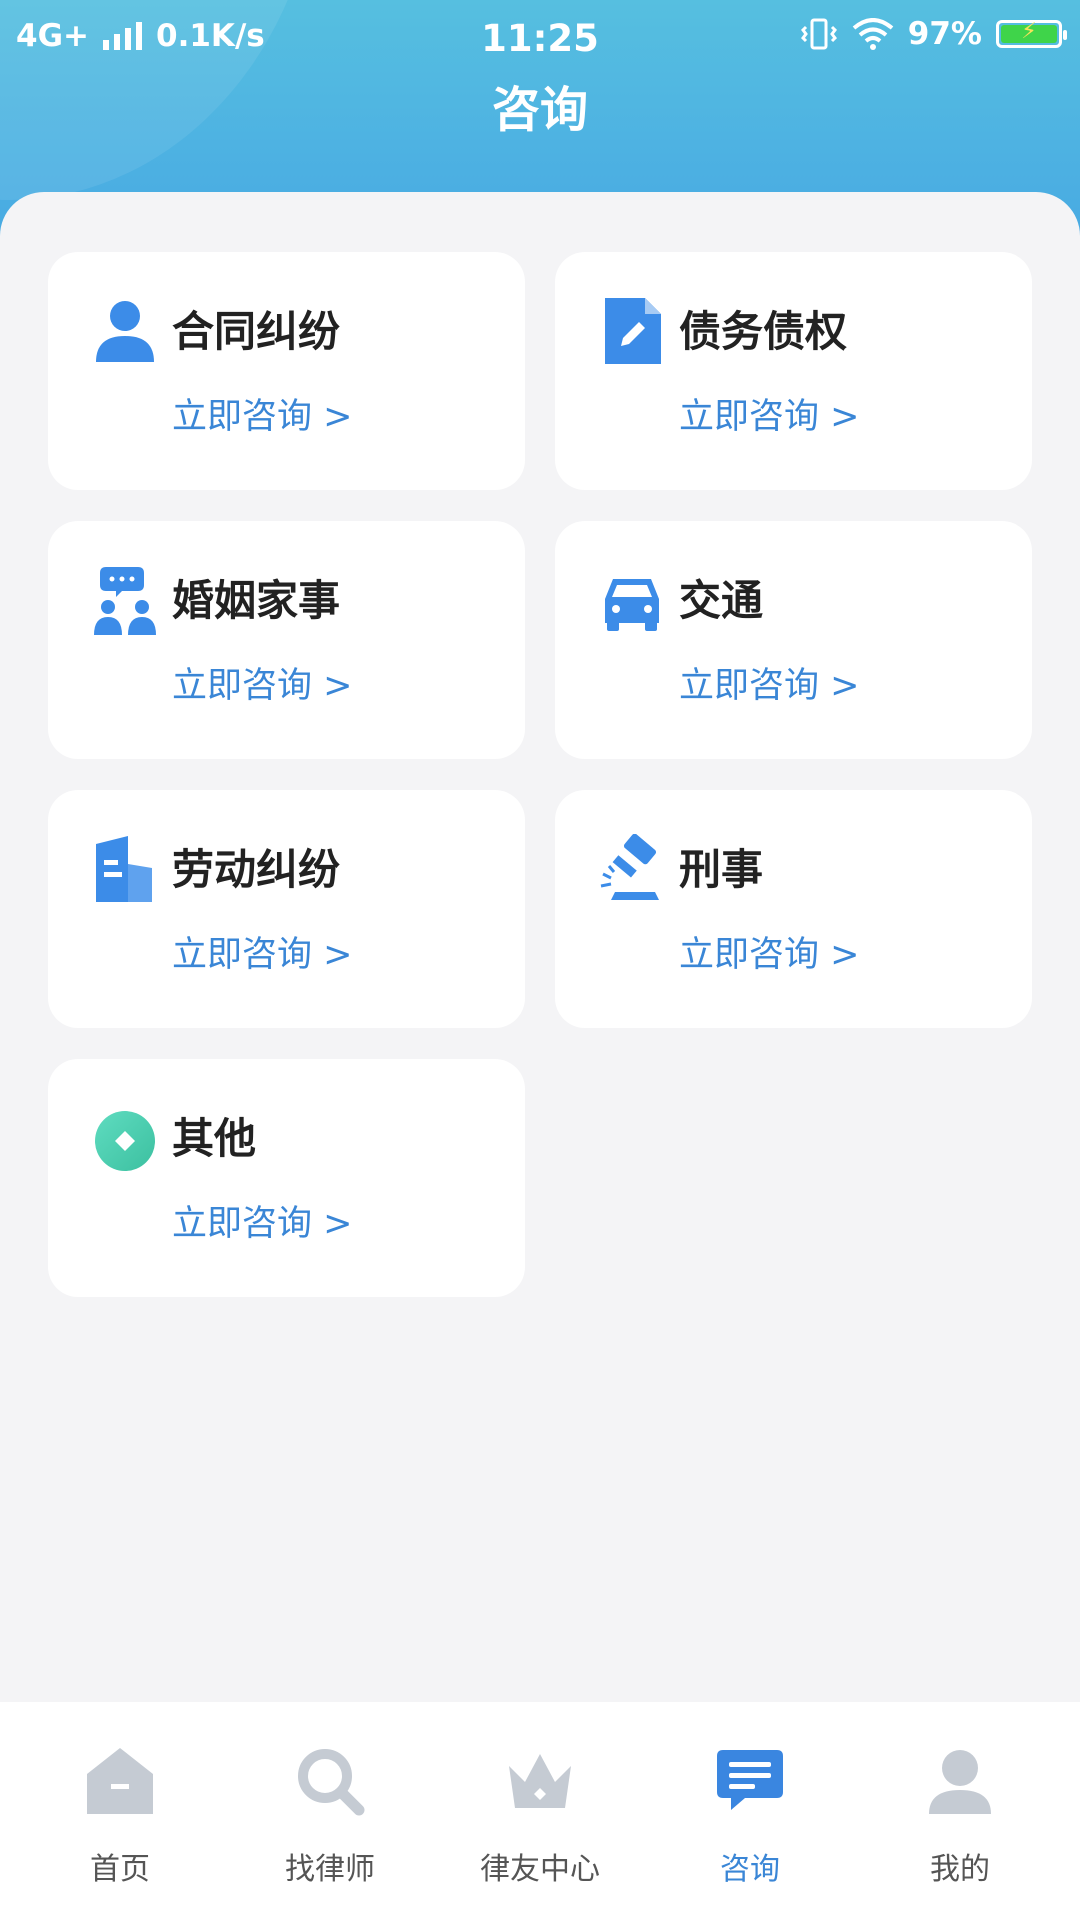 This screenshot has width=1080, height=1920. I want to click on category-card-marriage: 婚姻家事 立即咨询 >, so click(286, 640).